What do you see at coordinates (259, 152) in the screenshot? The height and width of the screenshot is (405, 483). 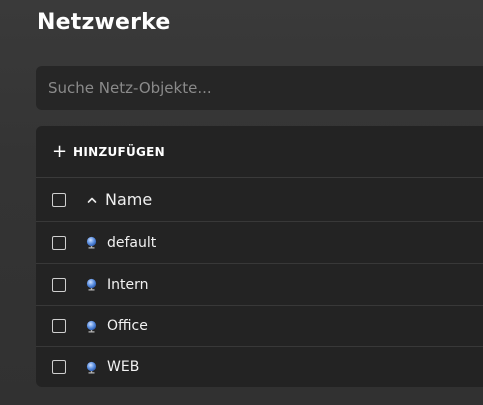 I see `table-toolbar: + HINZUFÜGEN` at bounding box center [259, 152].